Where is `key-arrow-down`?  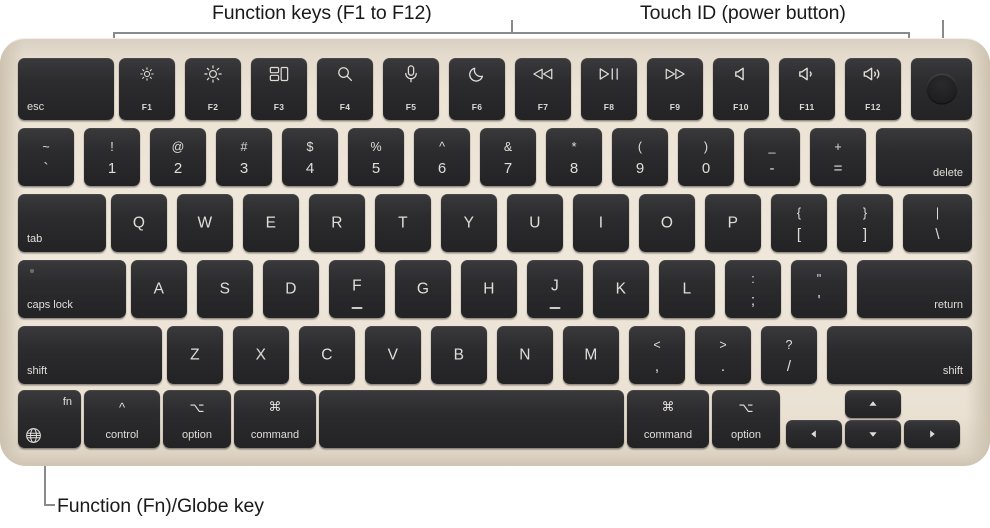
key-arrow-down is located at coordinates (873, 434).